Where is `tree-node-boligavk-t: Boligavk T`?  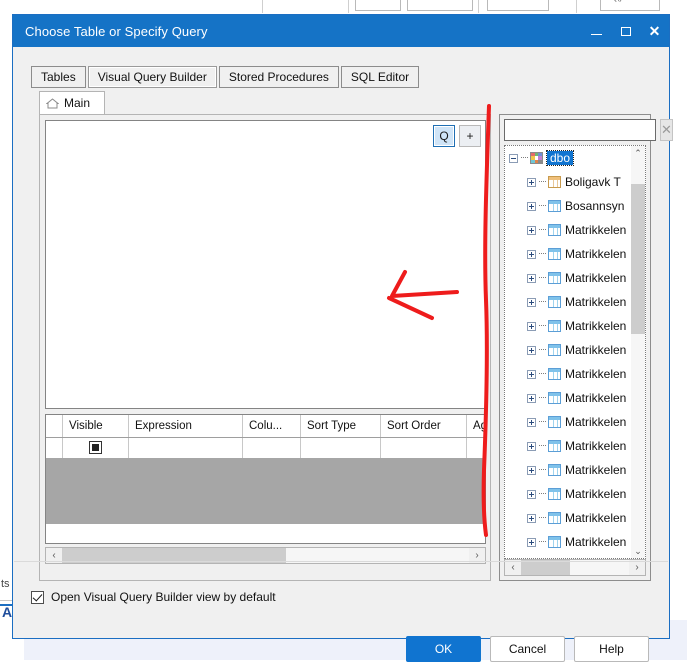 tree-node-boligavk-t: Boligavk T is located at coordinates (568, 182).